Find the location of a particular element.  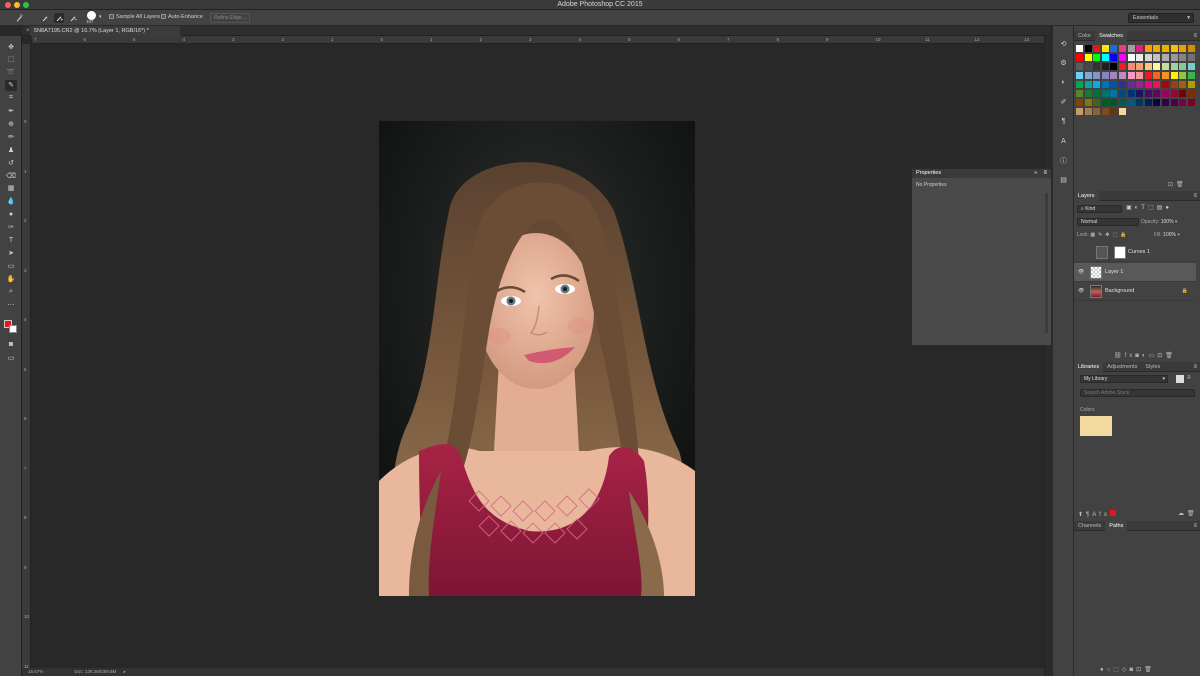

eraser-tool: ⌫ is located at coordinates (11, 175).